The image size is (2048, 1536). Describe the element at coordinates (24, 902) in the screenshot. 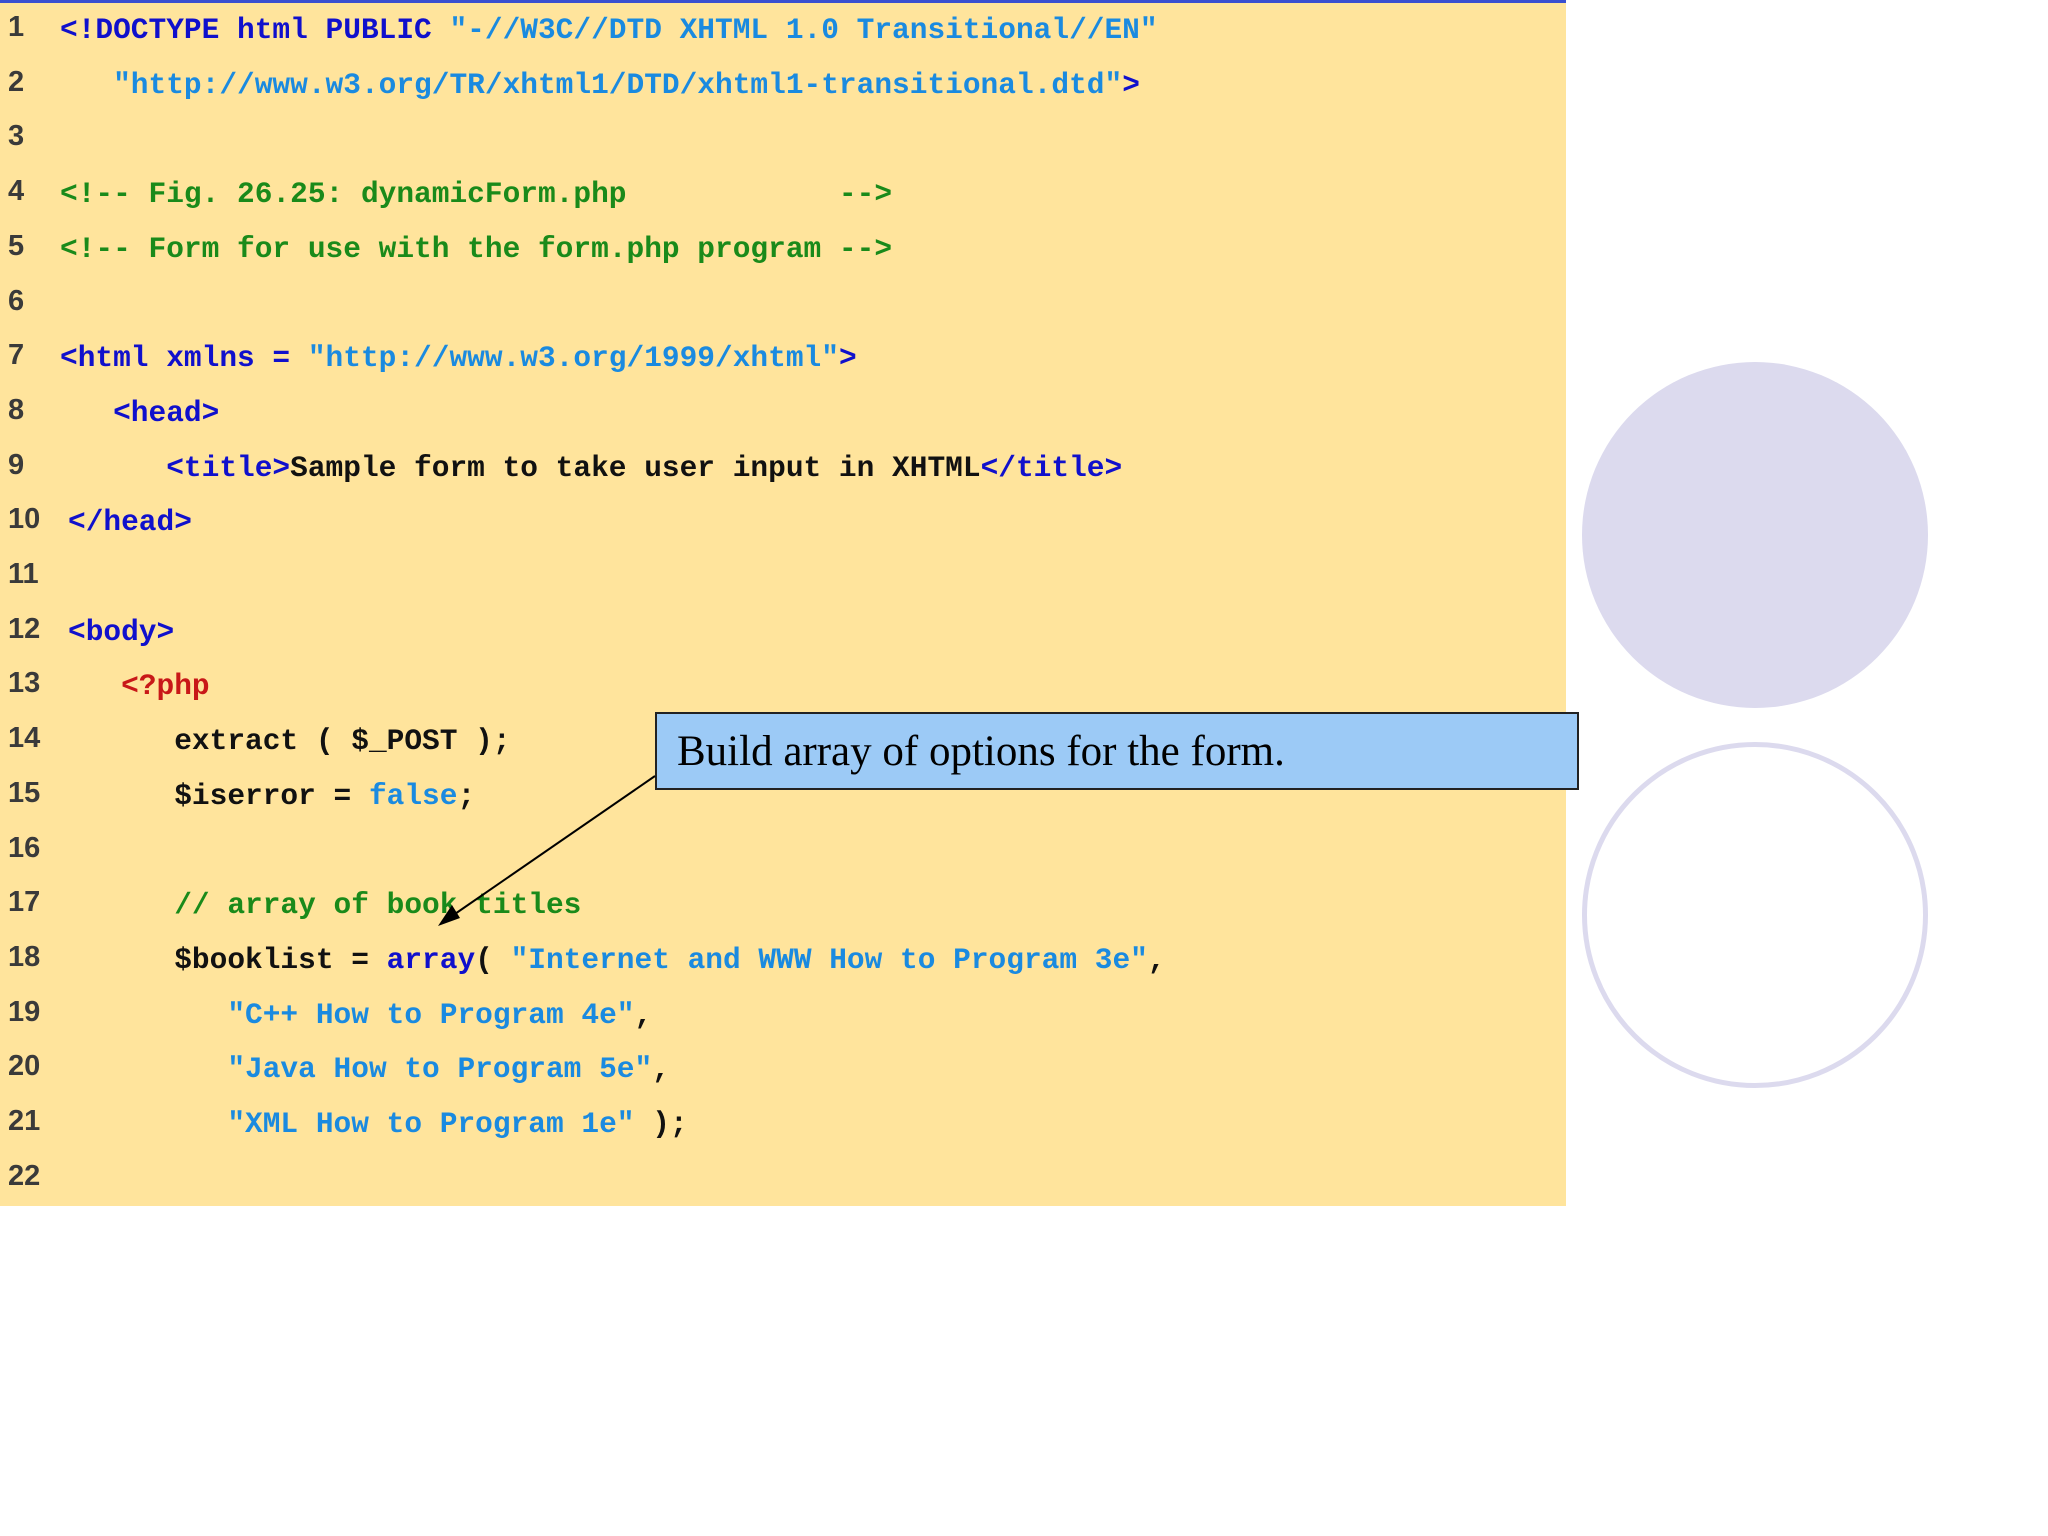

I see `line-number: 17` at that location.